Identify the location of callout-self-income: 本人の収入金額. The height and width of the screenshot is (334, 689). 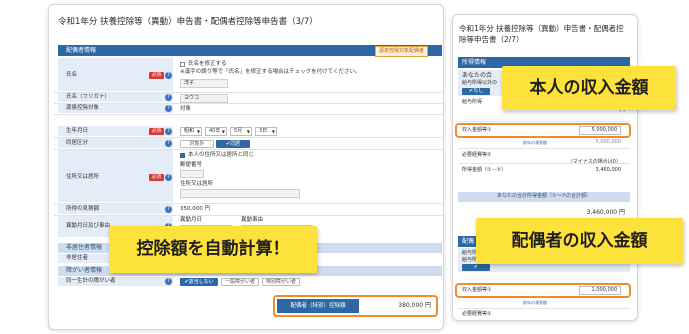
(589, 88).